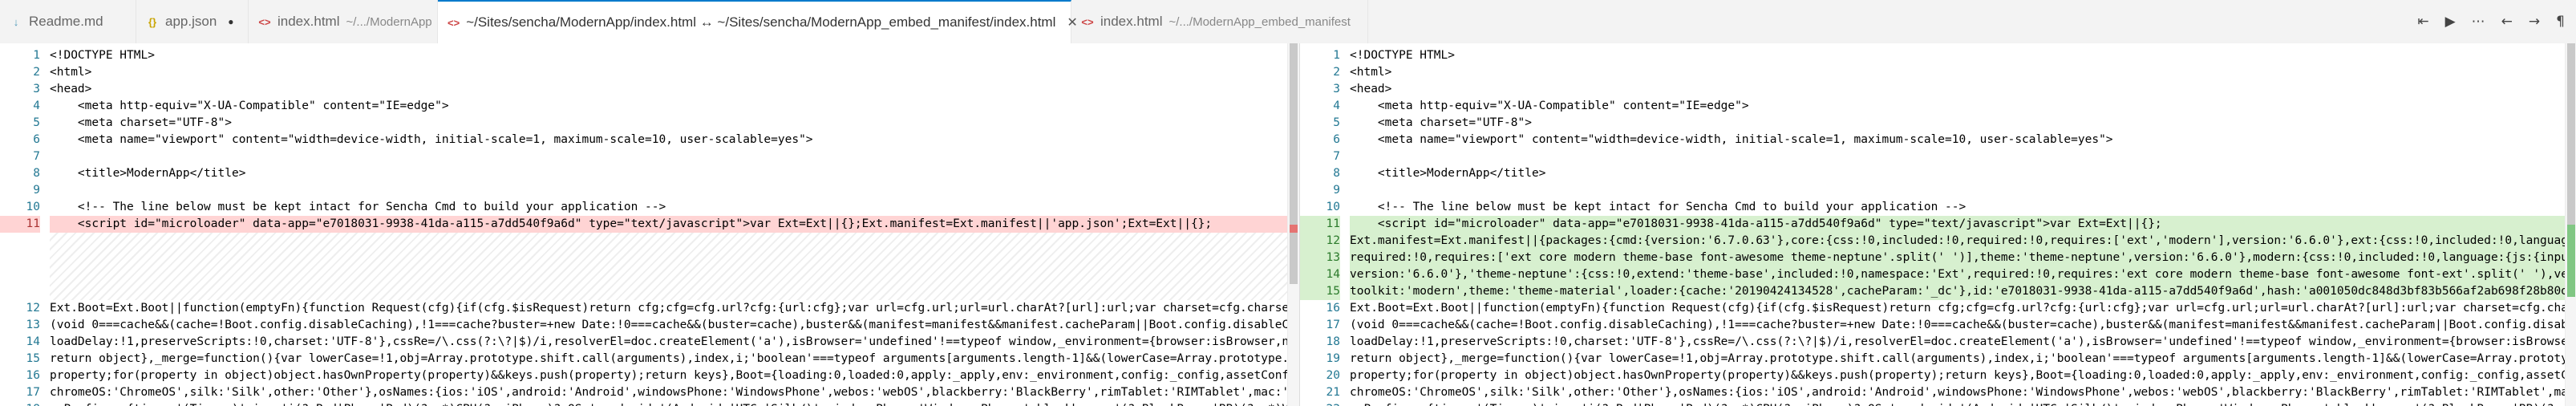  Describe the element at coordinates (2450, 22) in the screenshot. I see `run-icon: ▶` at that location.